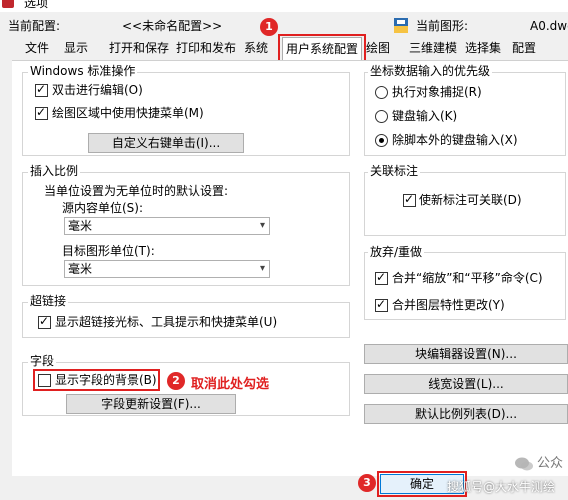  What do you see at coordinates (425, 116) in the screenshot?
I see `radio-keyboard-label: 键盘输入(K)` at bounding box center [425, 116].